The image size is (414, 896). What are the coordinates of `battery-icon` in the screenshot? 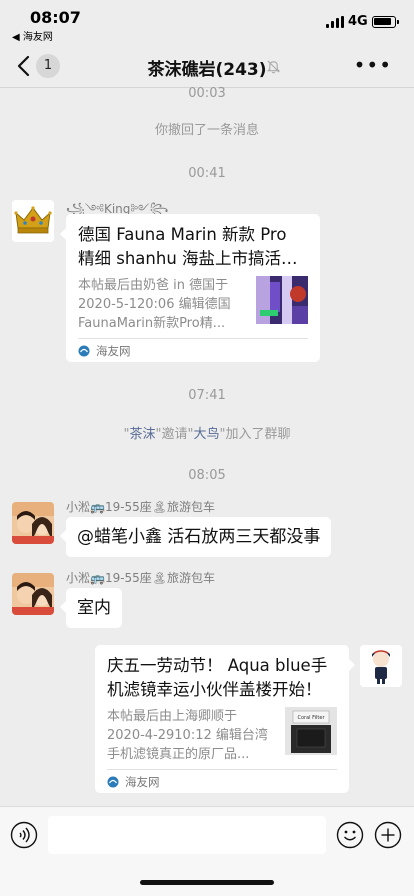 It's located at (385, 22).